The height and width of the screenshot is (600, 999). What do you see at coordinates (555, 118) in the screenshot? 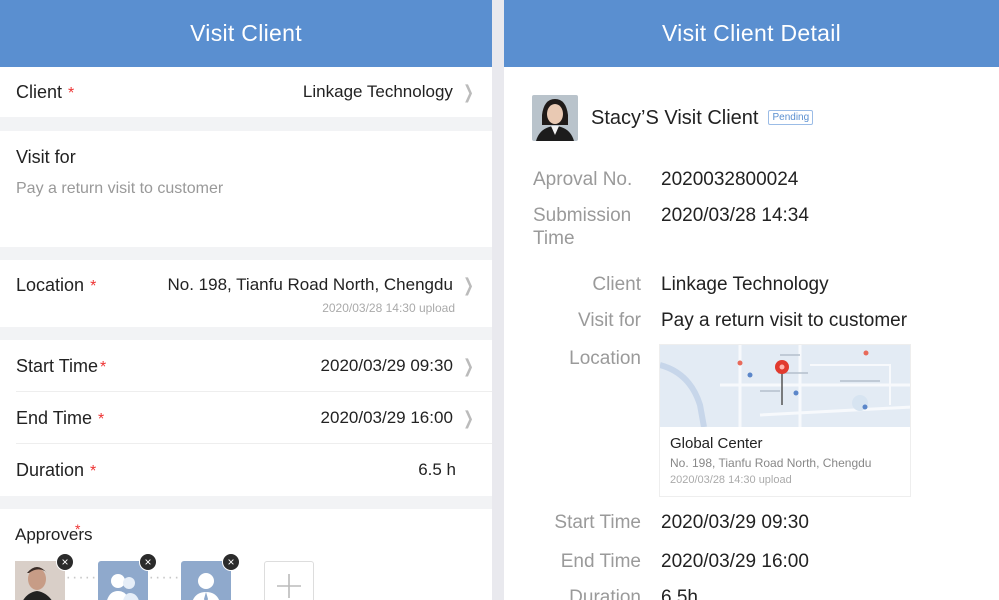
I see `avatar` at bounding box center [555, 118].